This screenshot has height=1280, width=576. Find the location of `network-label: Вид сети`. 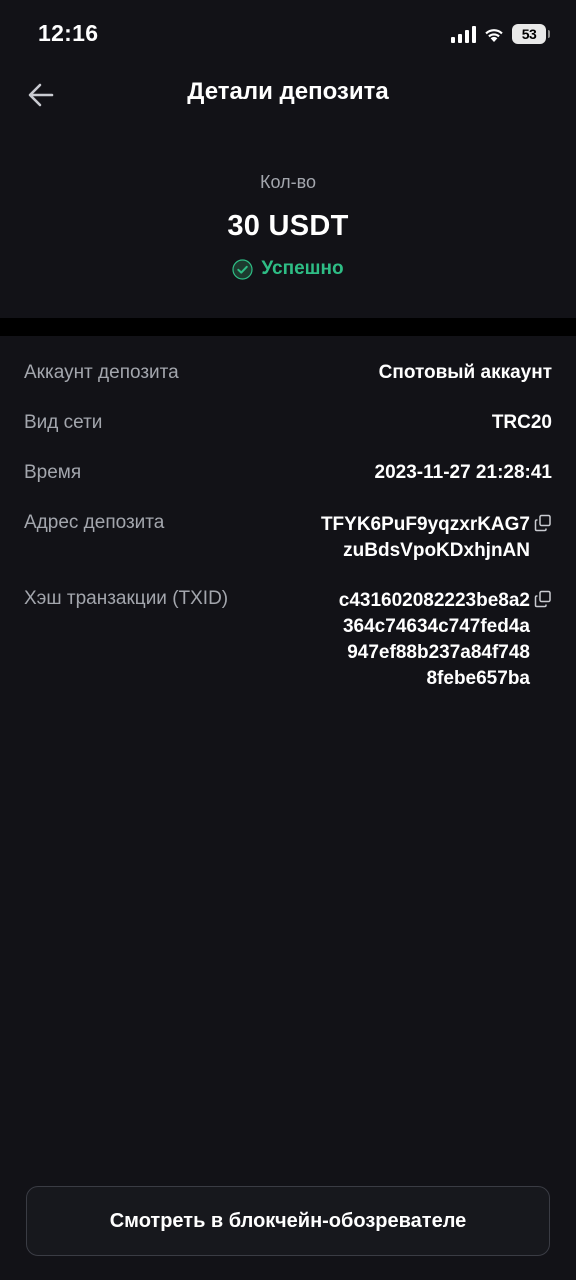

network-label: Вид сети is located at coordinates (63, 422).